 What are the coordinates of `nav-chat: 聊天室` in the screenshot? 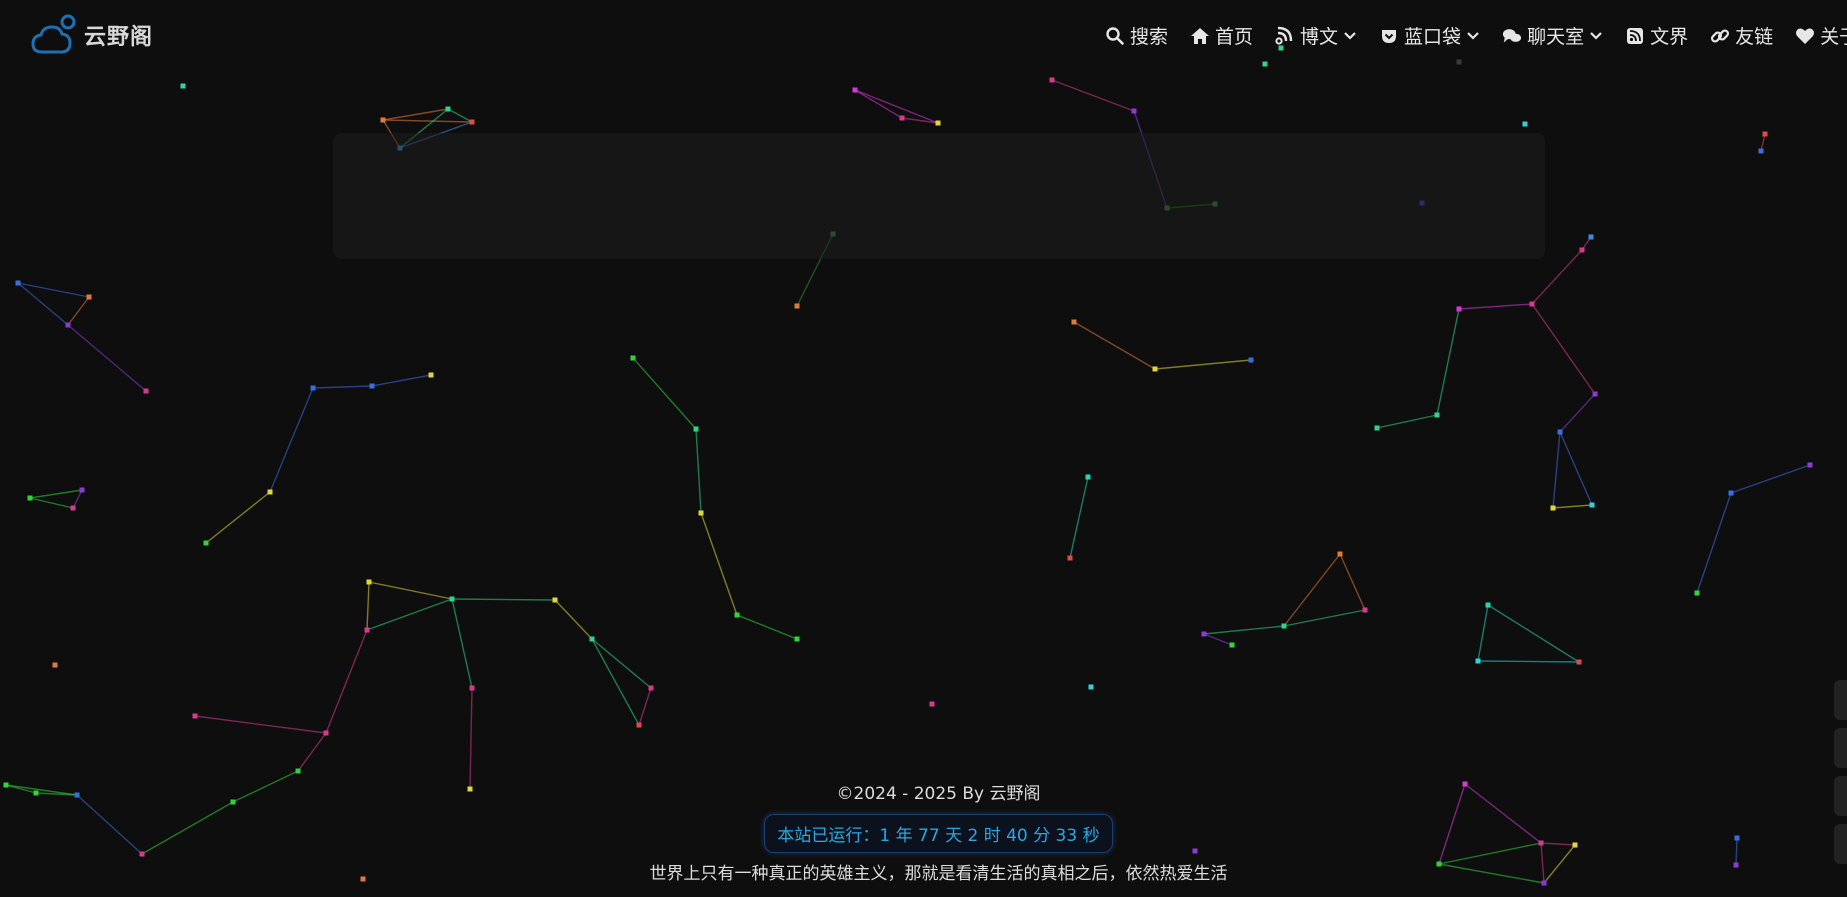 It's located at (1552, 35).